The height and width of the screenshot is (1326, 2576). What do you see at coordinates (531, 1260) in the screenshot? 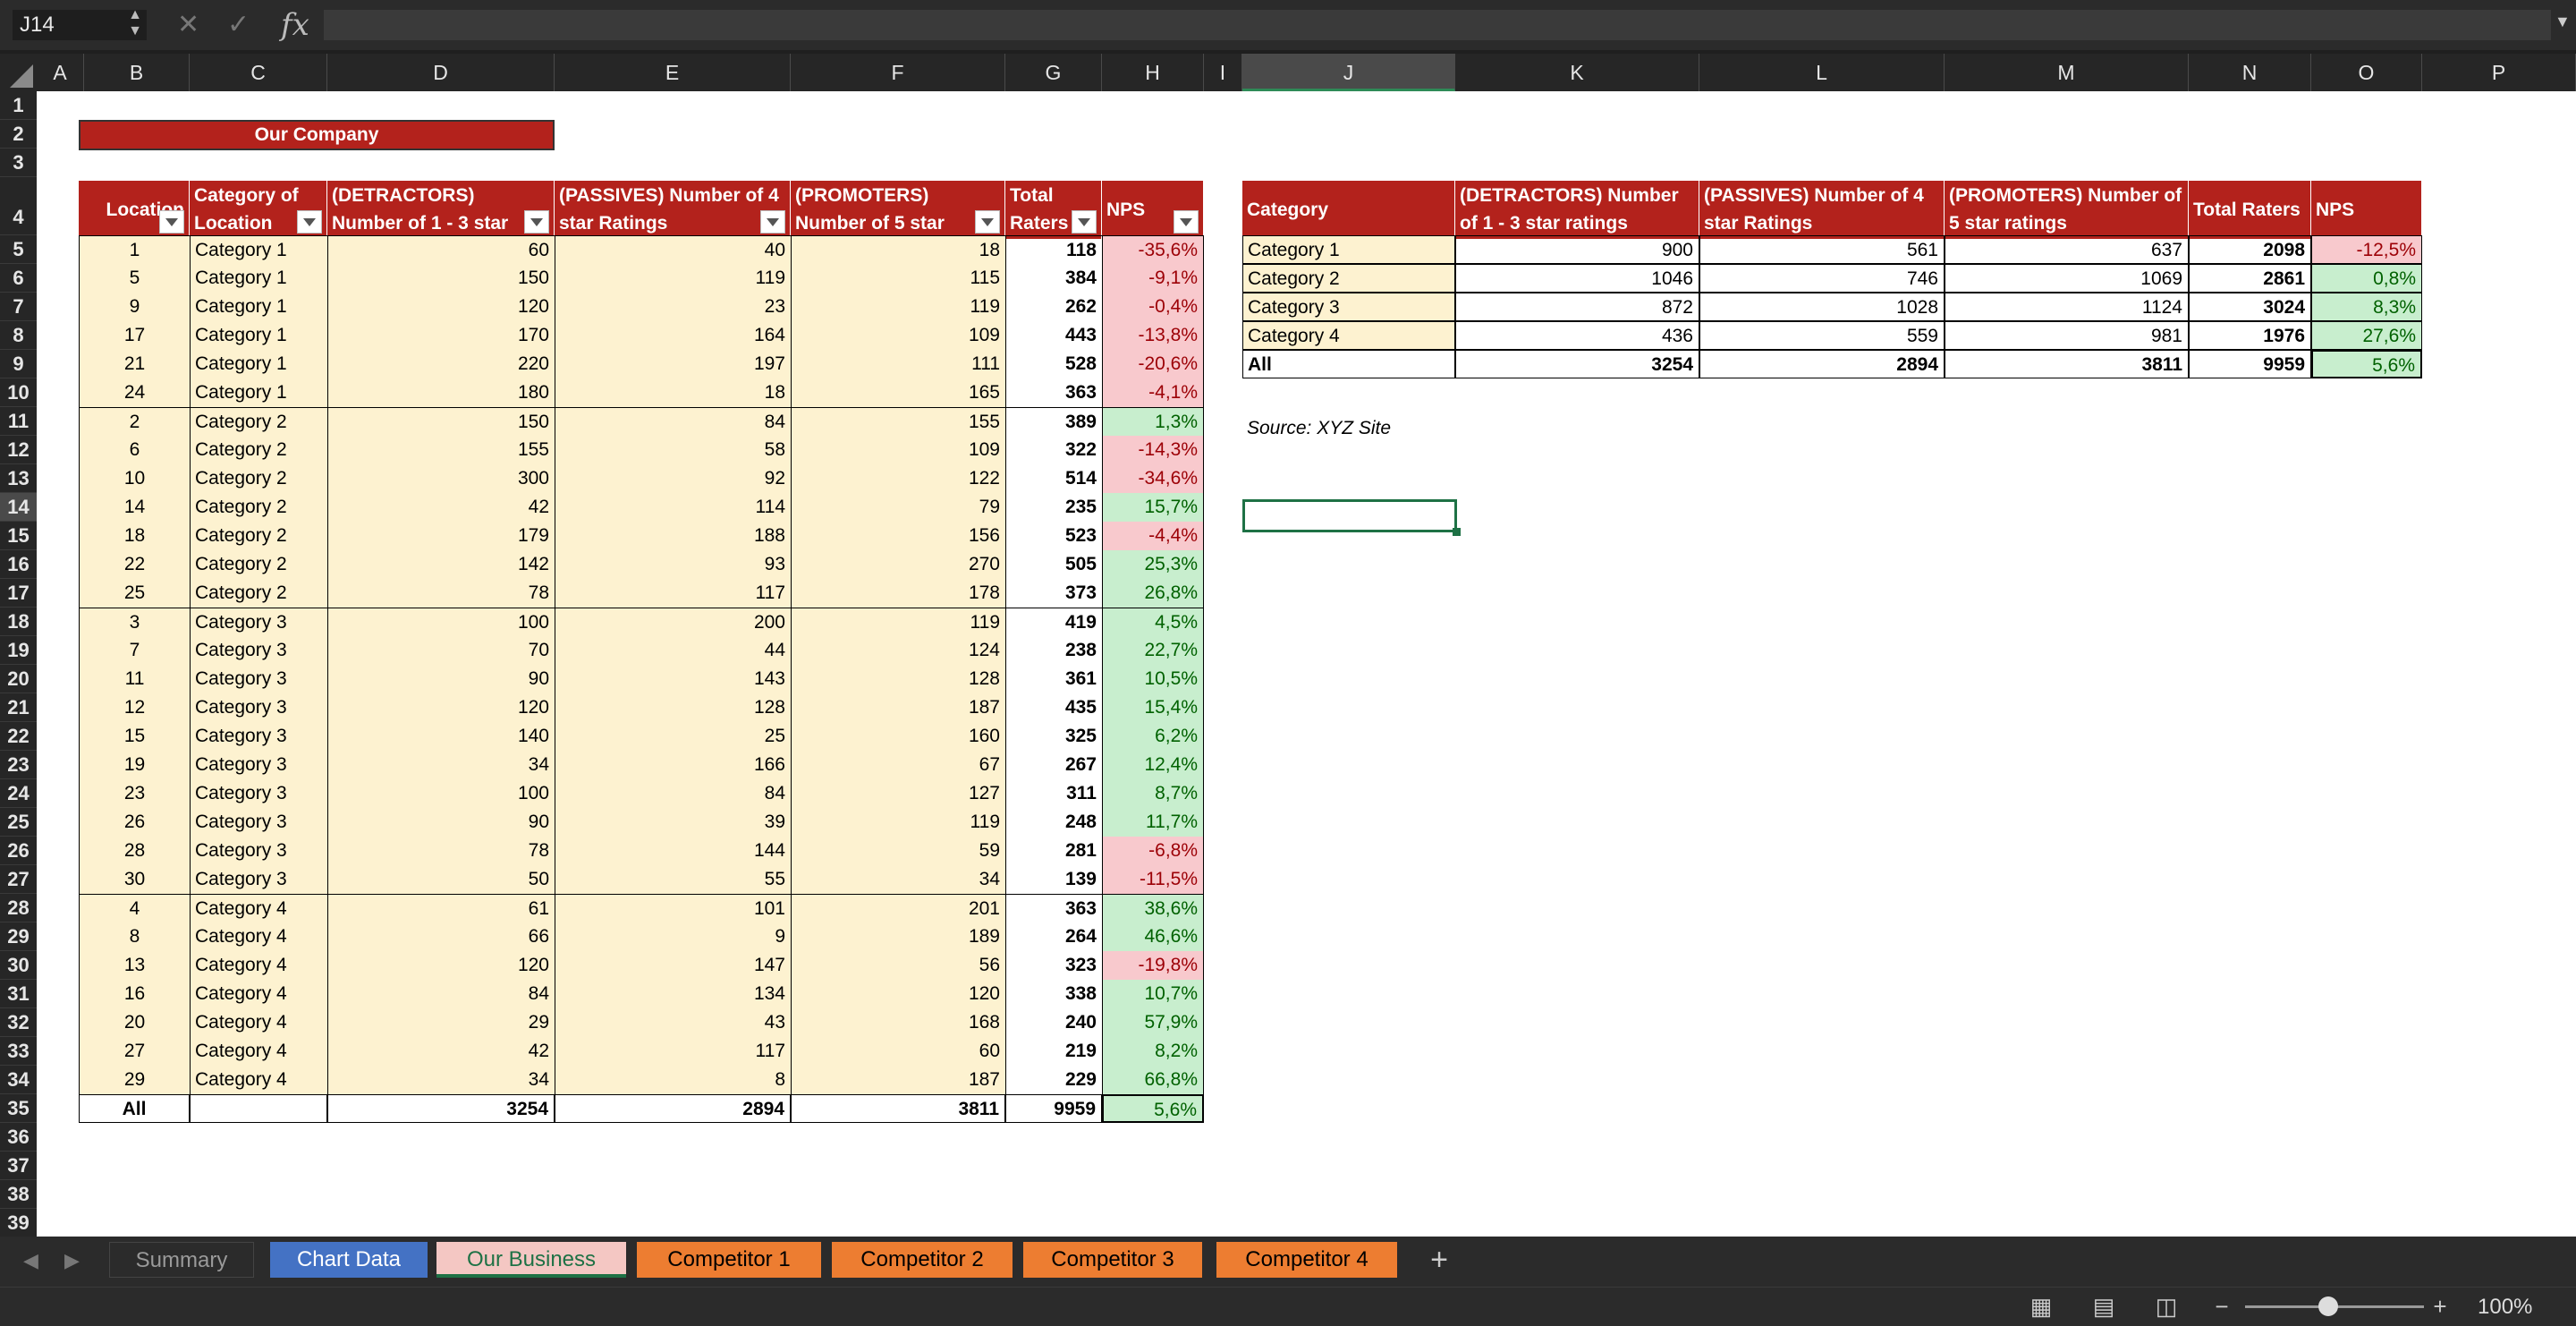
I see `sheet-tab-our-business: Our Business` at bounding box center [531, 1260].